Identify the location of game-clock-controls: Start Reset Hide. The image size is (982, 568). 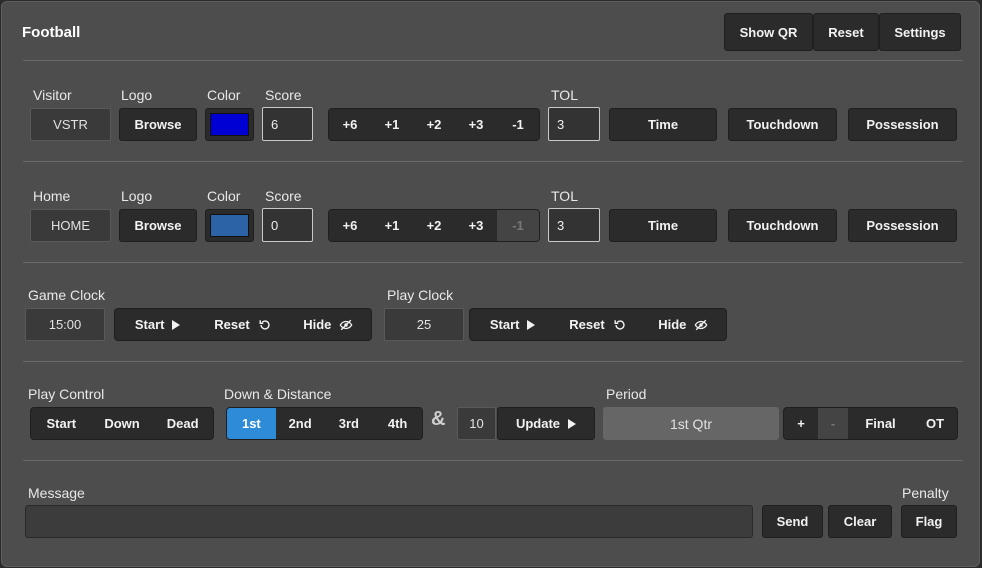
(243, 324).